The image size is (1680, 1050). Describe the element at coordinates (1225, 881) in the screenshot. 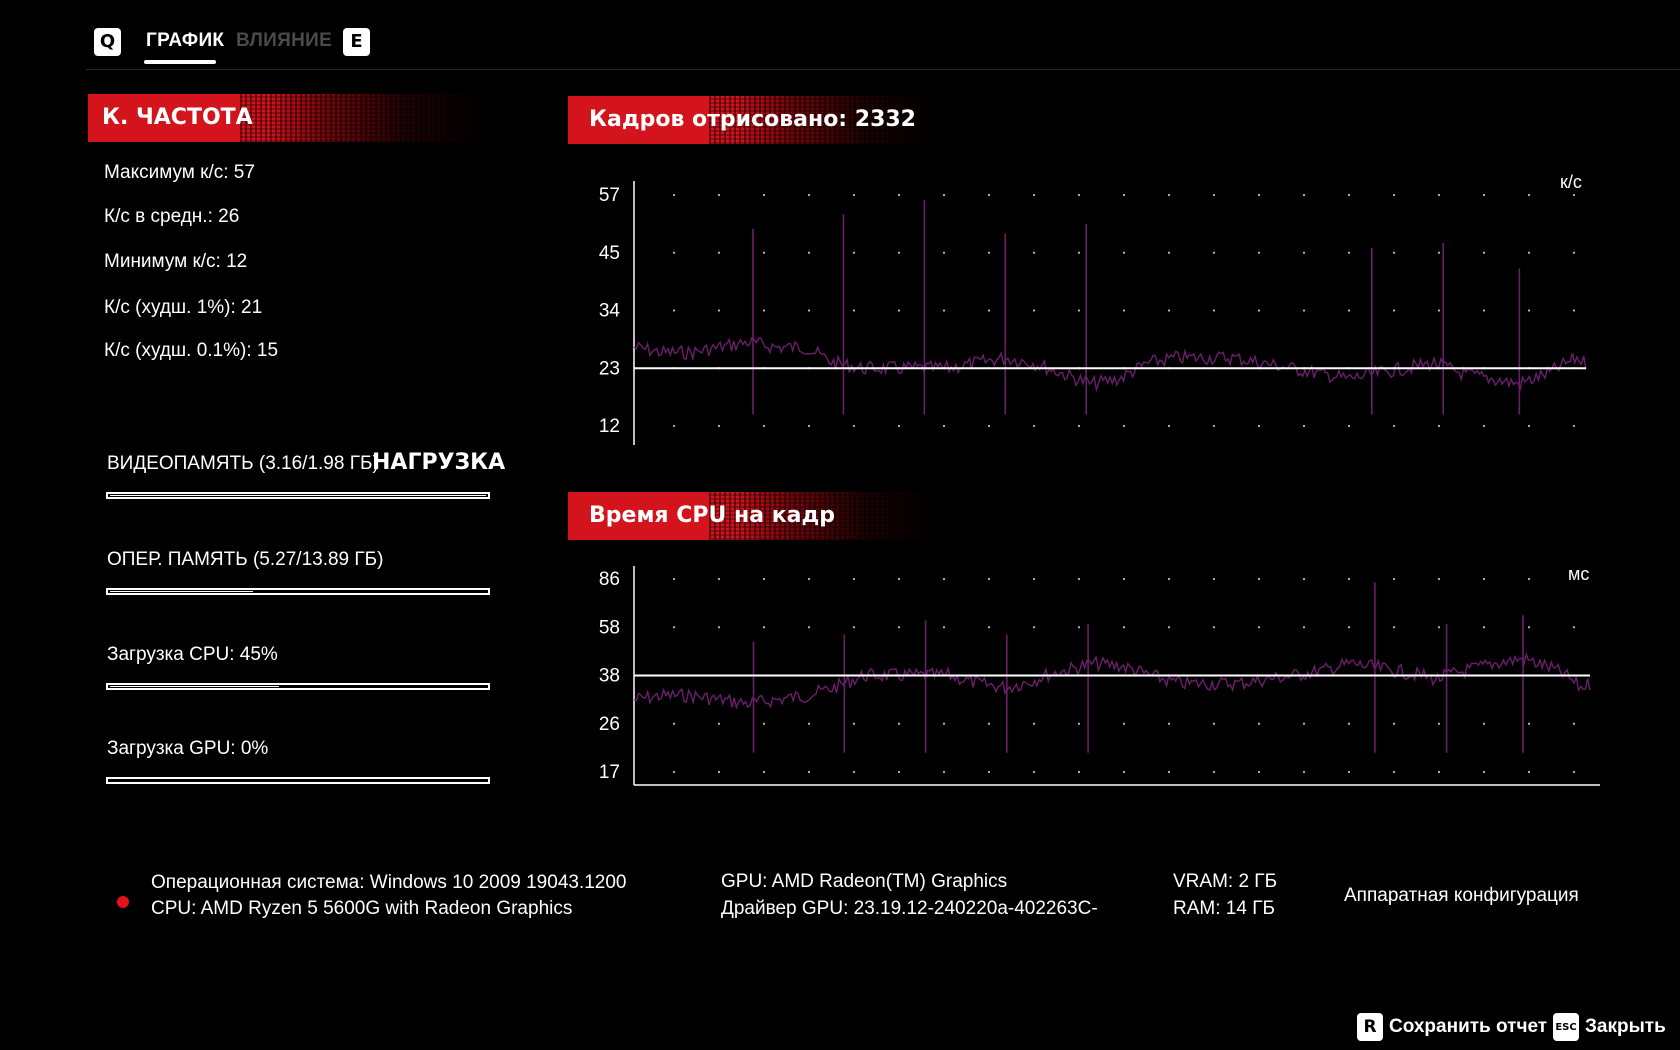

I see `vram-info: VRAM: 2 ГБ` at that location.